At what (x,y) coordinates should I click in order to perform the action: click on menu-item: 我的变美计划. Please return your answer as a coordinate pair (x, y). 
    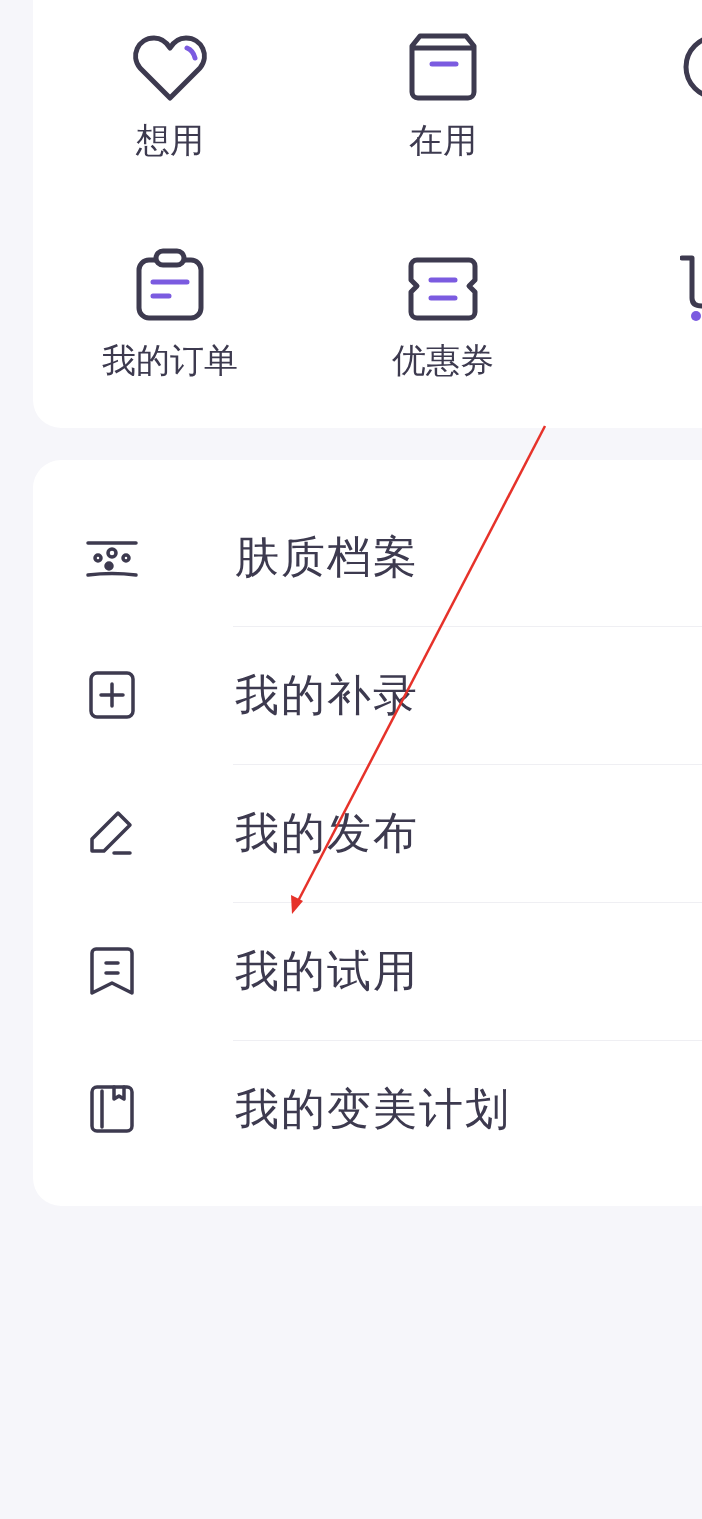
    Looking at the image, I should click on (367, 1109).